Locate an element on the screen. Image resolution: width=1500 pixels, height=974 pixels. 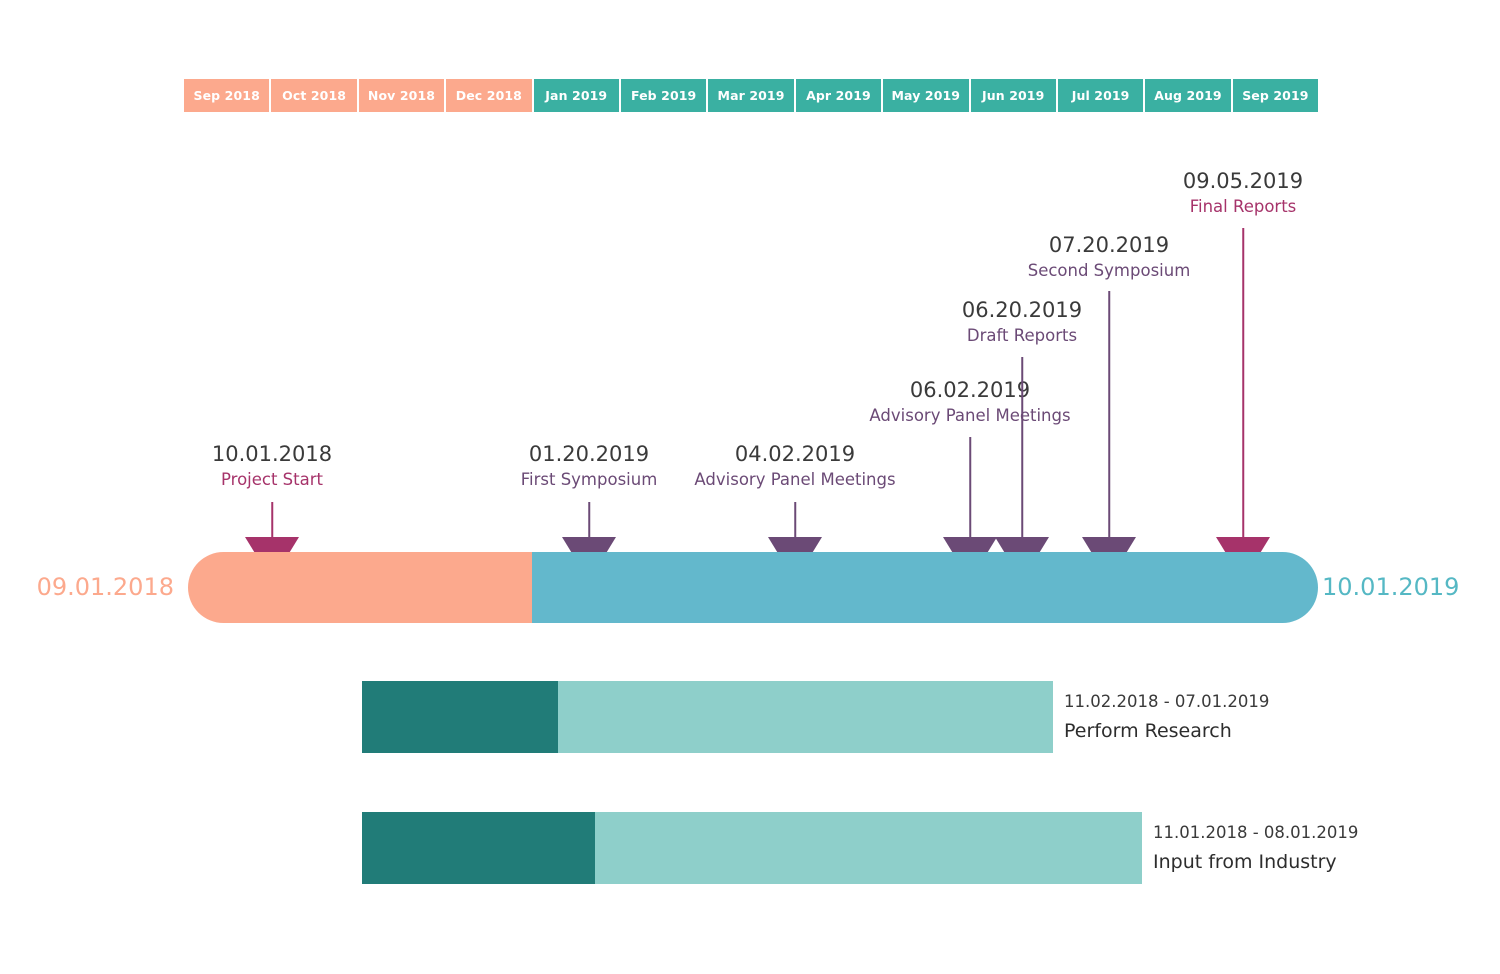
milestone-label: 09.05.2019 Final Reports is located at coordinates (1243, 193).